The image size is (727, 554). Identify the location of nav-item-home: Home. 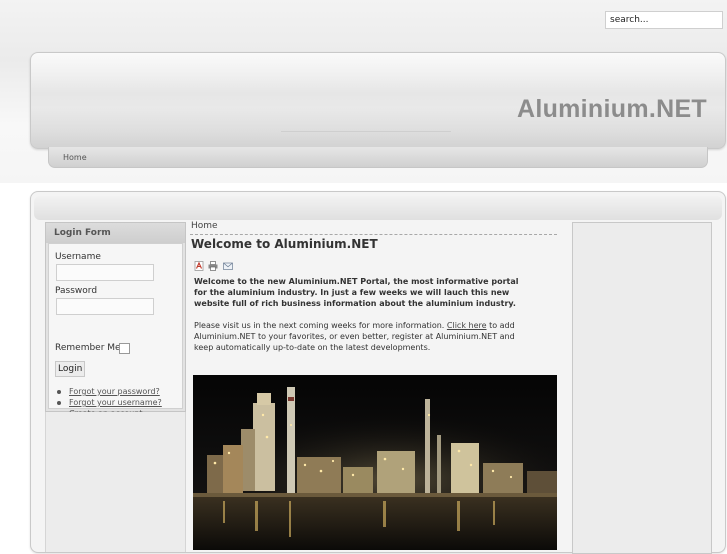
(75, 157).